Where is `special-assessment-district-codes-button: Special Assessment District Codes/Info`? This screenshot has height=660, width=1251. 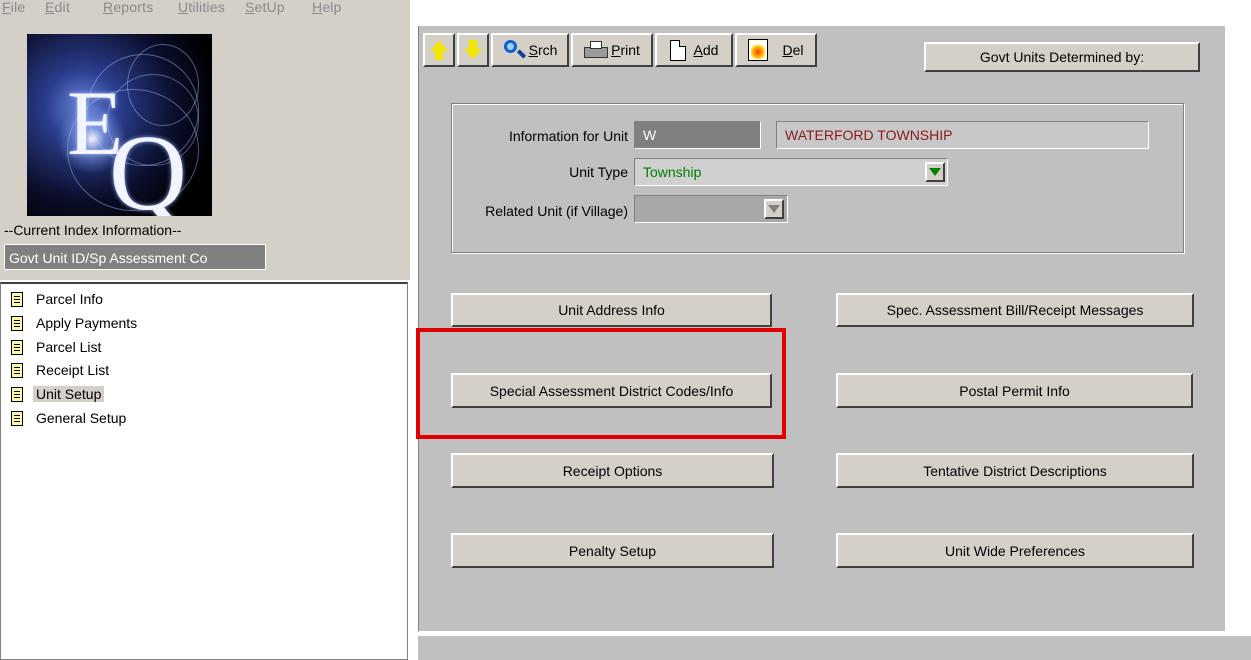
special-assessment-district-codes-button: Special Assessment District Codes/Info is located at coordinates (611, 390).